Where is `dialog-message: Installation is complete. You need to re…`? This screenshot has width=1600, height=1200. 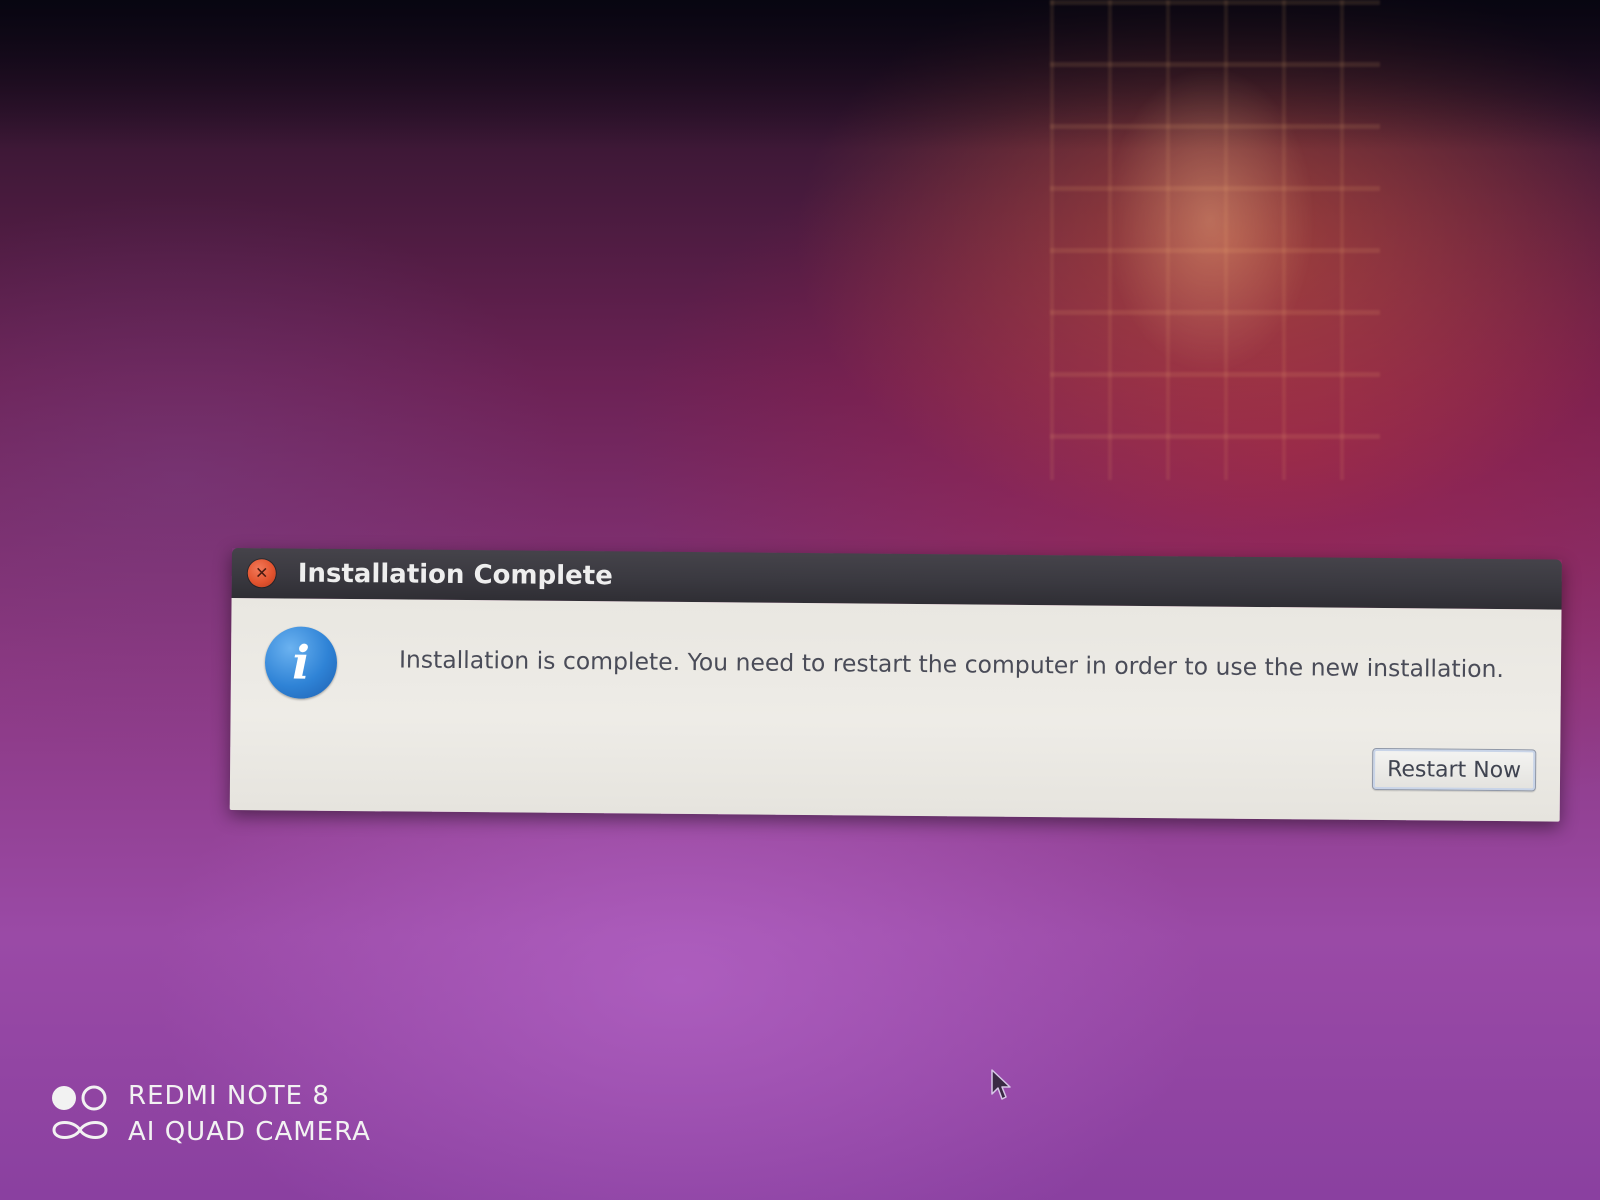 dialog-message: Installation is complete. You need to re… is located at coordinates (951, 664).